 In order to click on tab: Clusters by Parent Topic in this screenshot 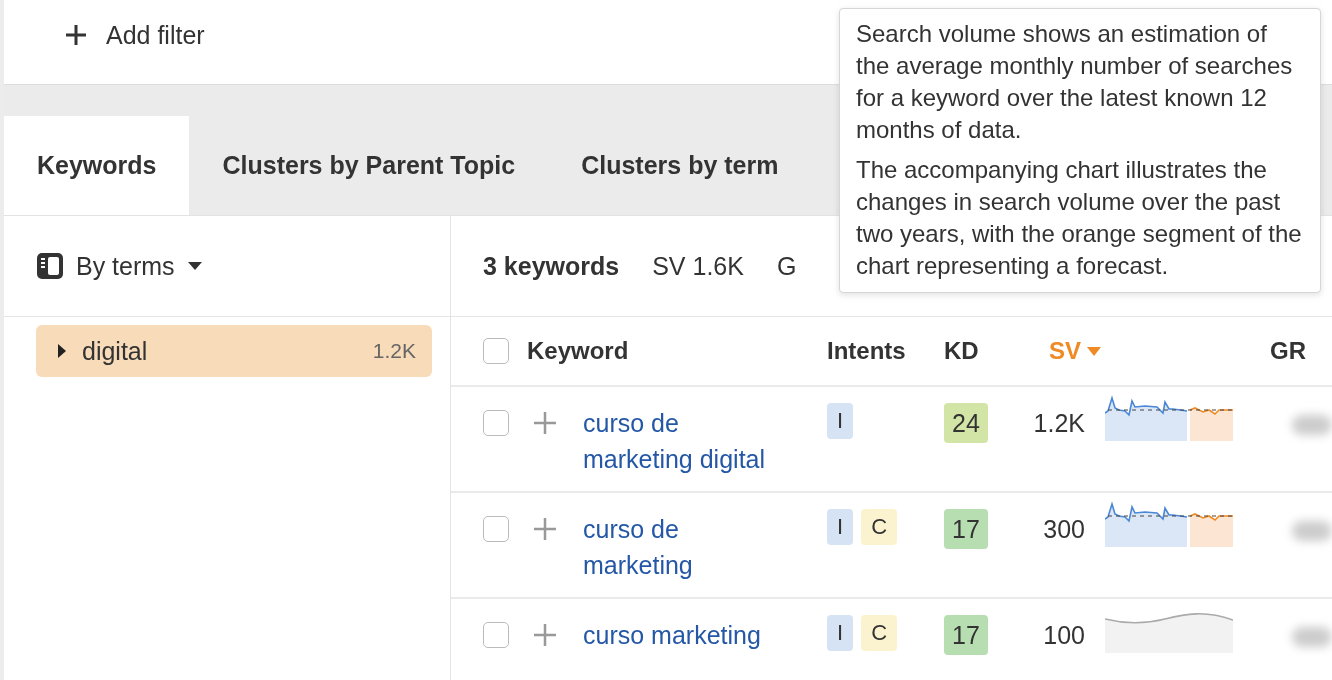, I will do `click(369, 165)`.